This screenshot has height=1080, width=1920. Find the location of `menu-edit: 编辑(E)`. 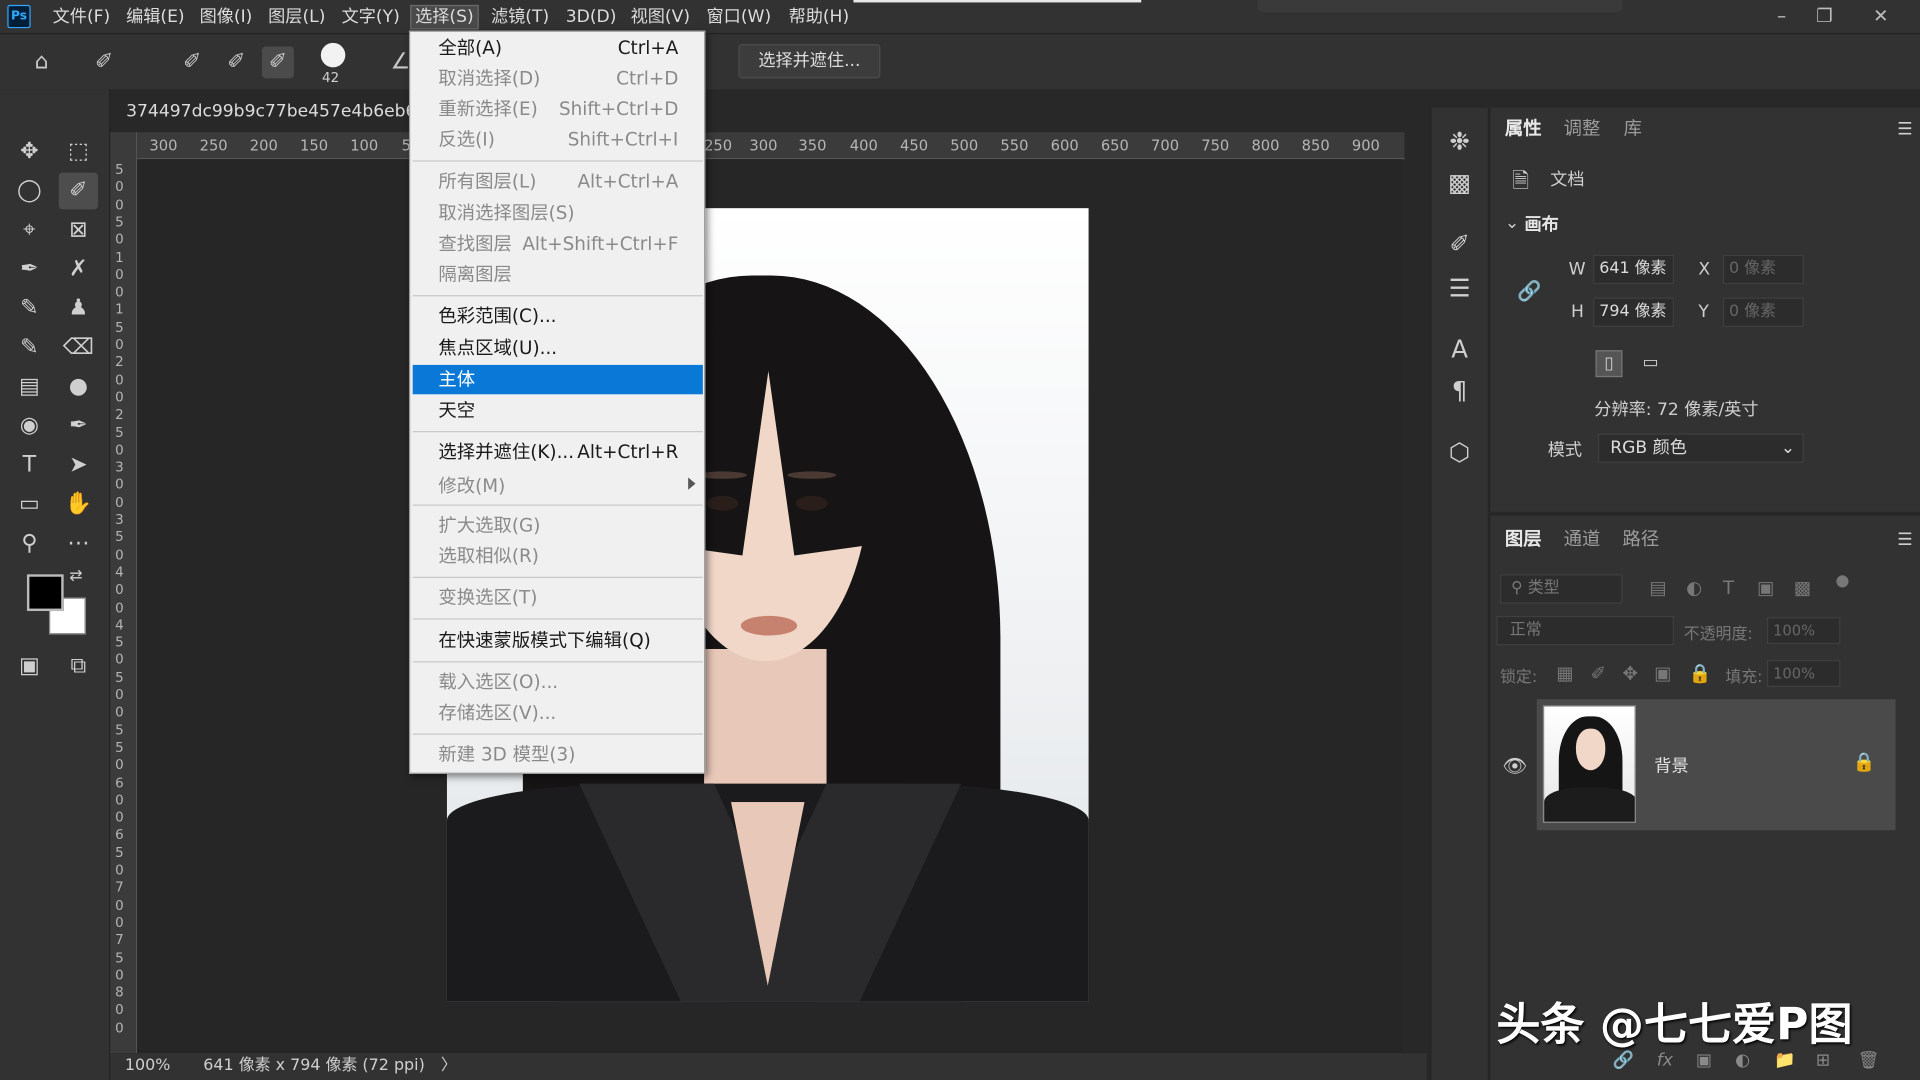

menu-edit: 编辑(E) is located at coordinates (155, 17).